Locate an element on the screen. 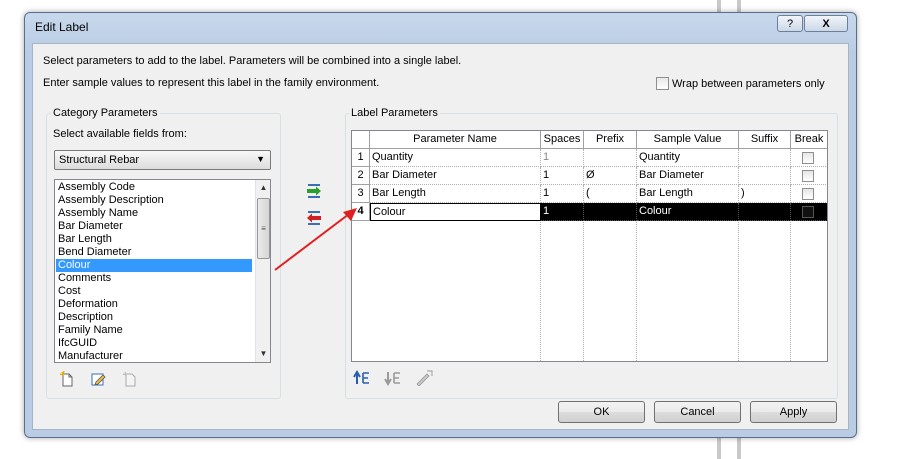  cell-parameter-name: Quantity is located at coordinates (455, 158).